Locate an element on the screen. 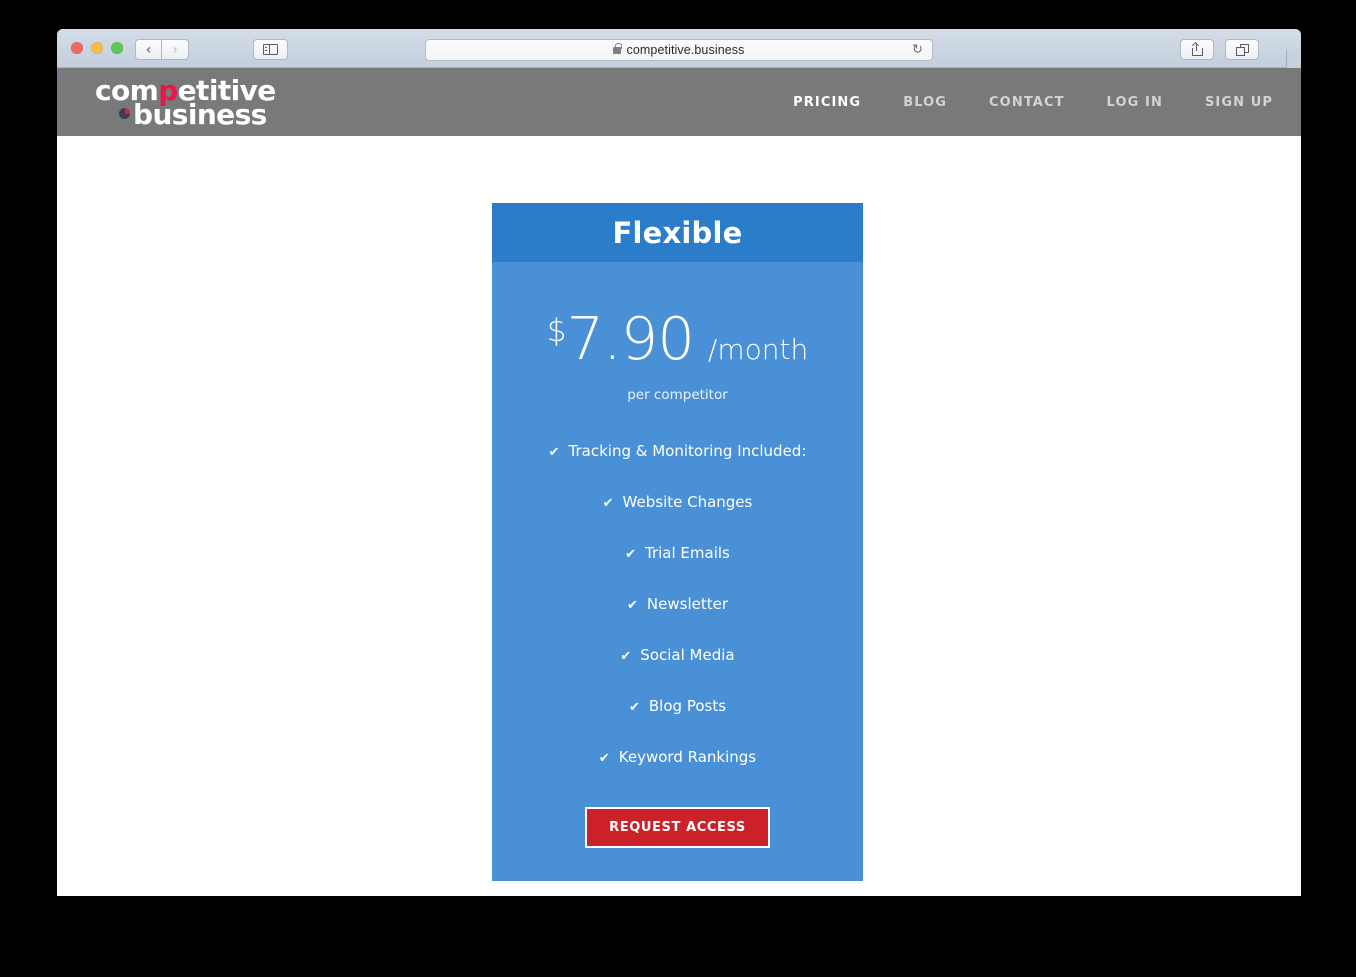  maximize-window-button is located at coordinates (117, 48).